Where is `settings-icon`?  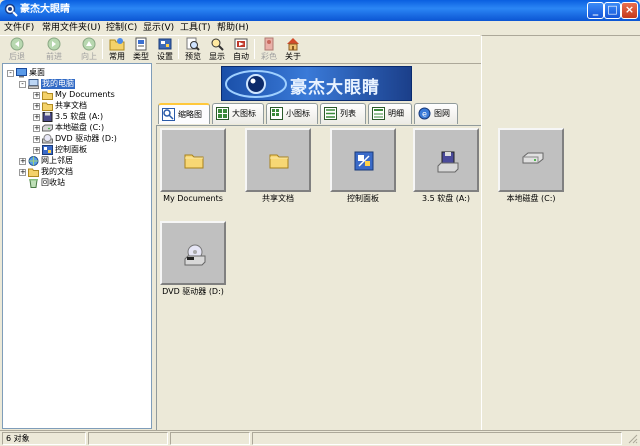
settings-icon is located at coordinates (165, 44).